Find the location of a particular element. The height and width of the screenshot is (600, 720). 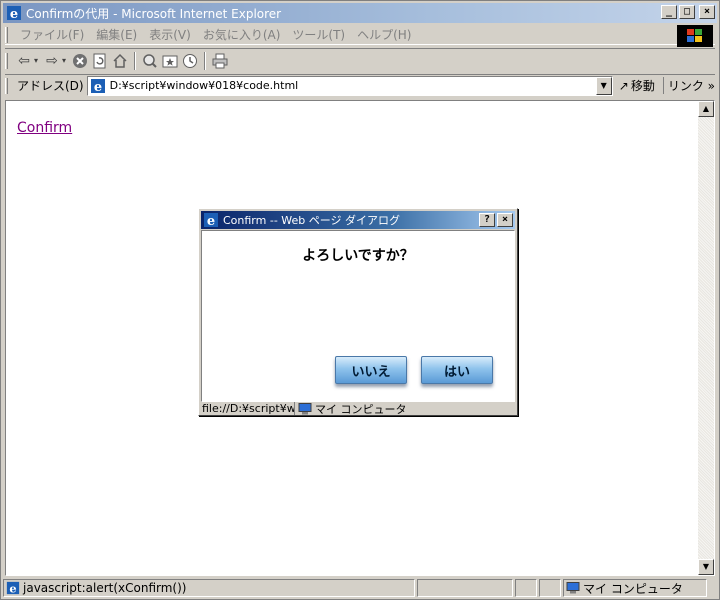

address-input: e D:¥script¥window¥018¥code.html ▼ is located at coordinates (349, 85).